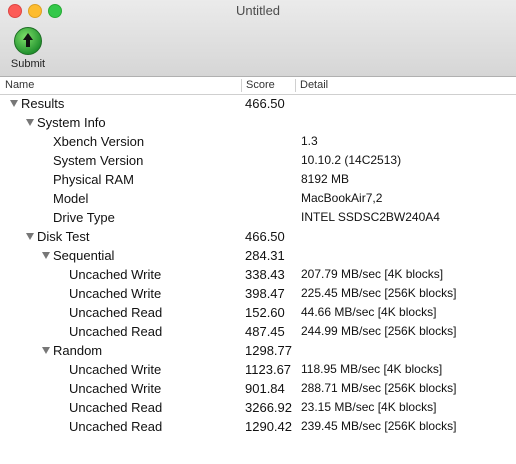  What do you see at coordinates (379, 426) in the screenshot?
I see `row-detail: 239.45 MB/sec [256K blocks]` at bounding box center [379, 426].